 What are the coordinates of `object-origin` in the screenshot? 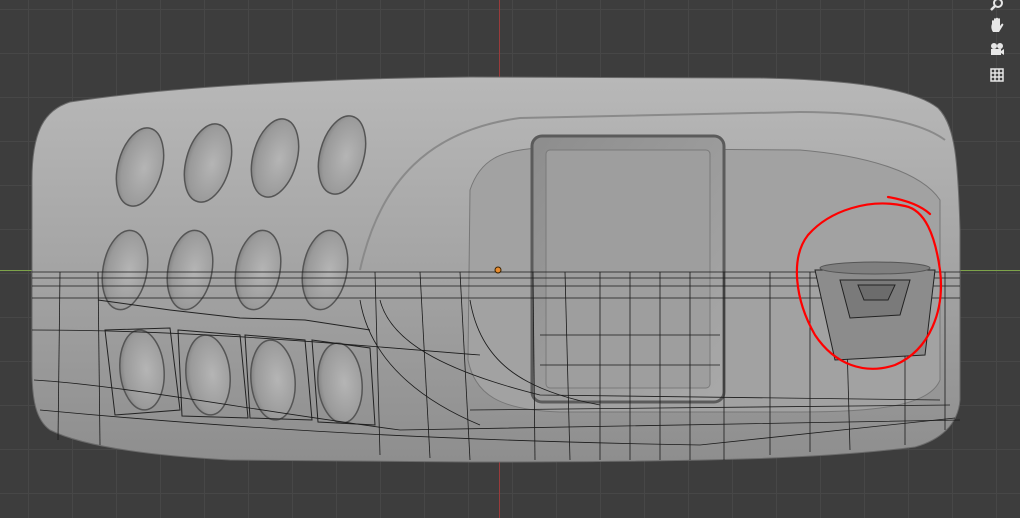 It's located at (498, 270).